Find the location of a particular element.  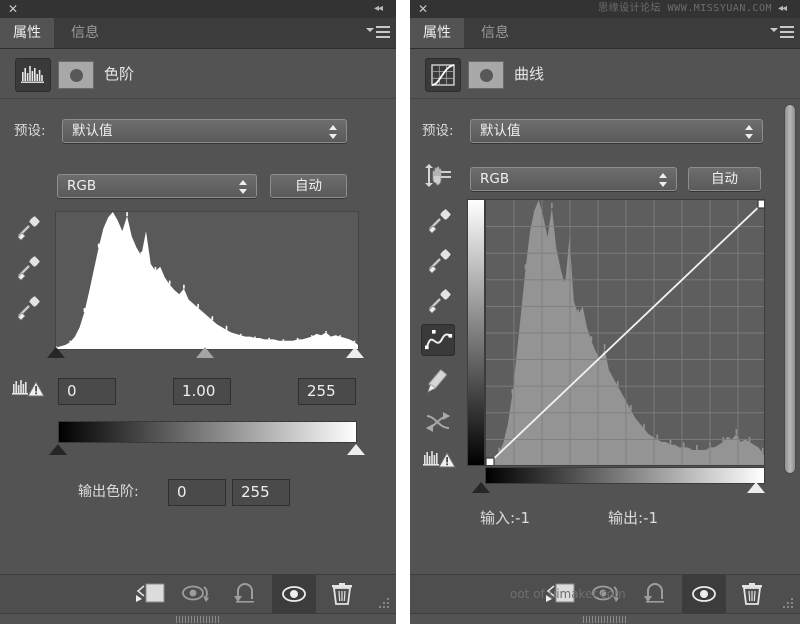

output-shadow-field: 0 is located at coordinates (197, 492).